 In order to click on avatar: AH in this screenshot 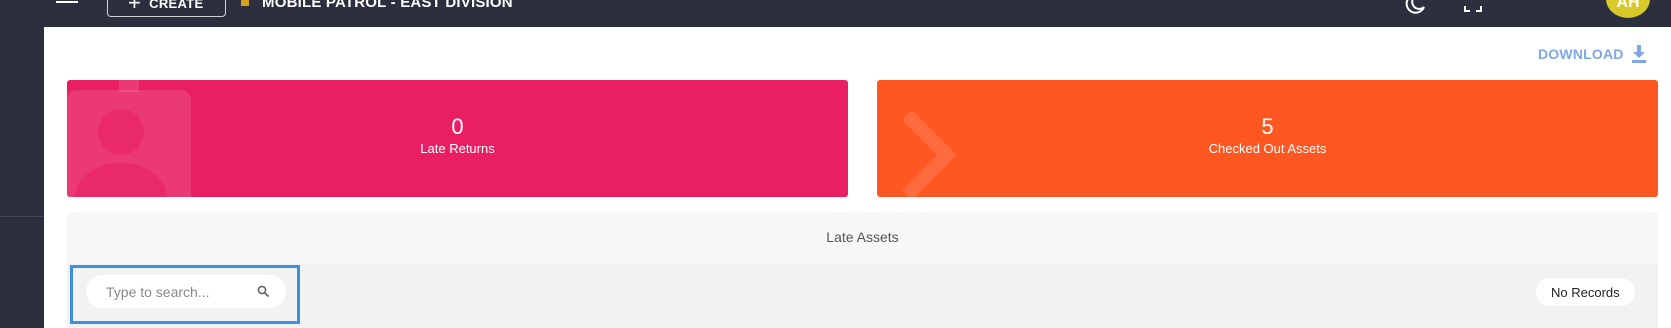, I will do `click(1628, 9)`.